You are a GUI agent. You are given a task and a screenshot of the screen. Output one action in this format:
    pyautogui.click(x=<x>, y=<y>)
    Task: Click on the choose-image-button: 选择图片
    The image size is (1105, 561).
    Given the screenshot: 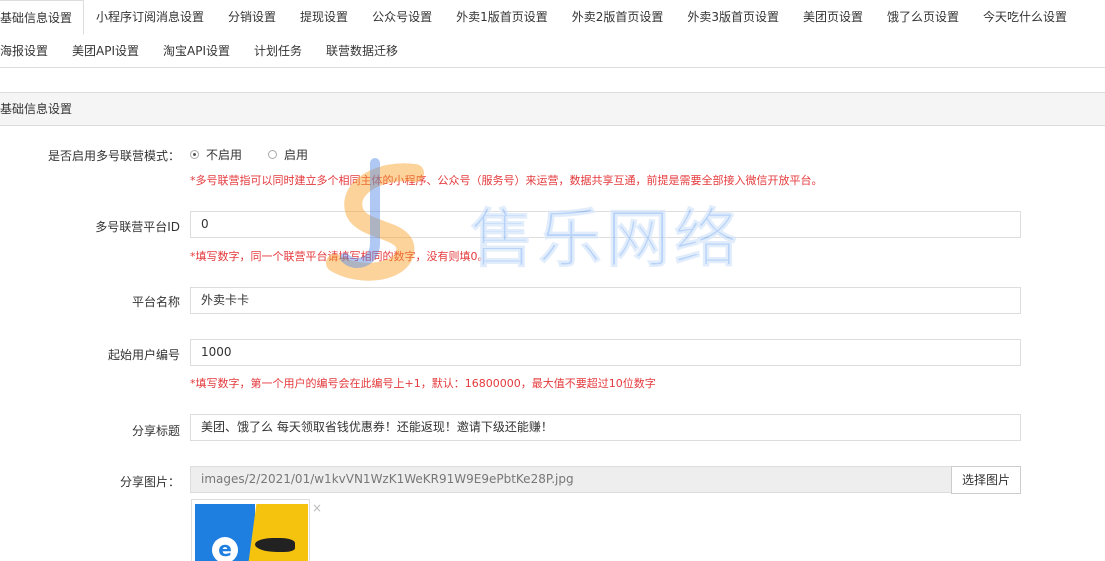 What is the action you would take?
    pyautogui.click(x=986, y=480)
    